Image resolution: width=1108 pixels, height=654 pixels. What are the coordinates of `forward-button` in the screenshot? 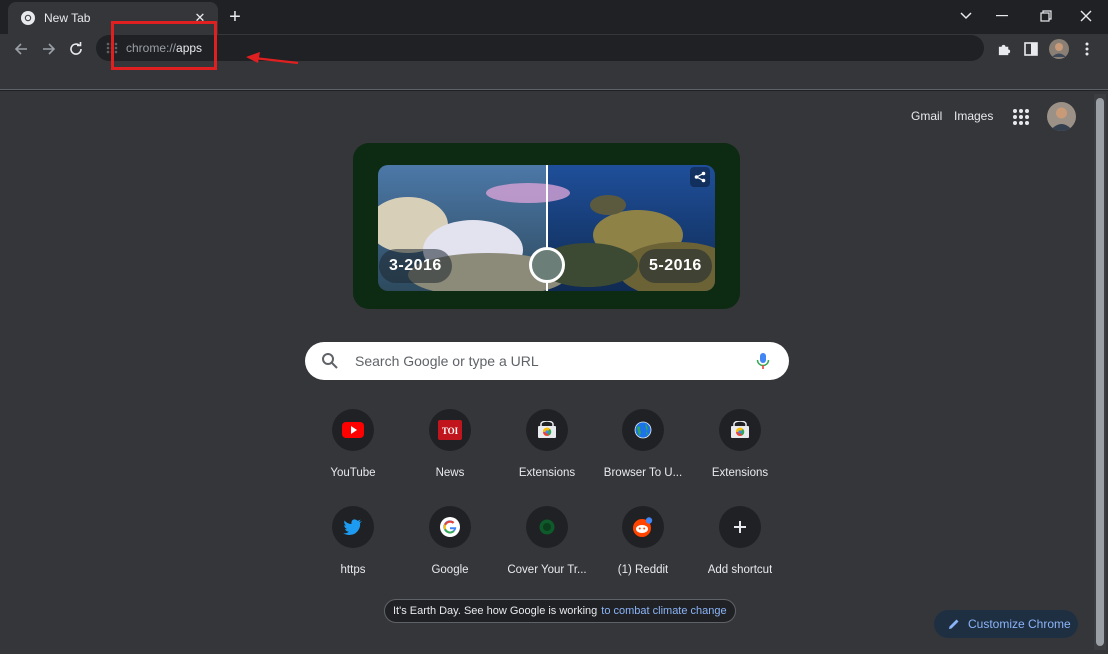 It's located at (49, 49).